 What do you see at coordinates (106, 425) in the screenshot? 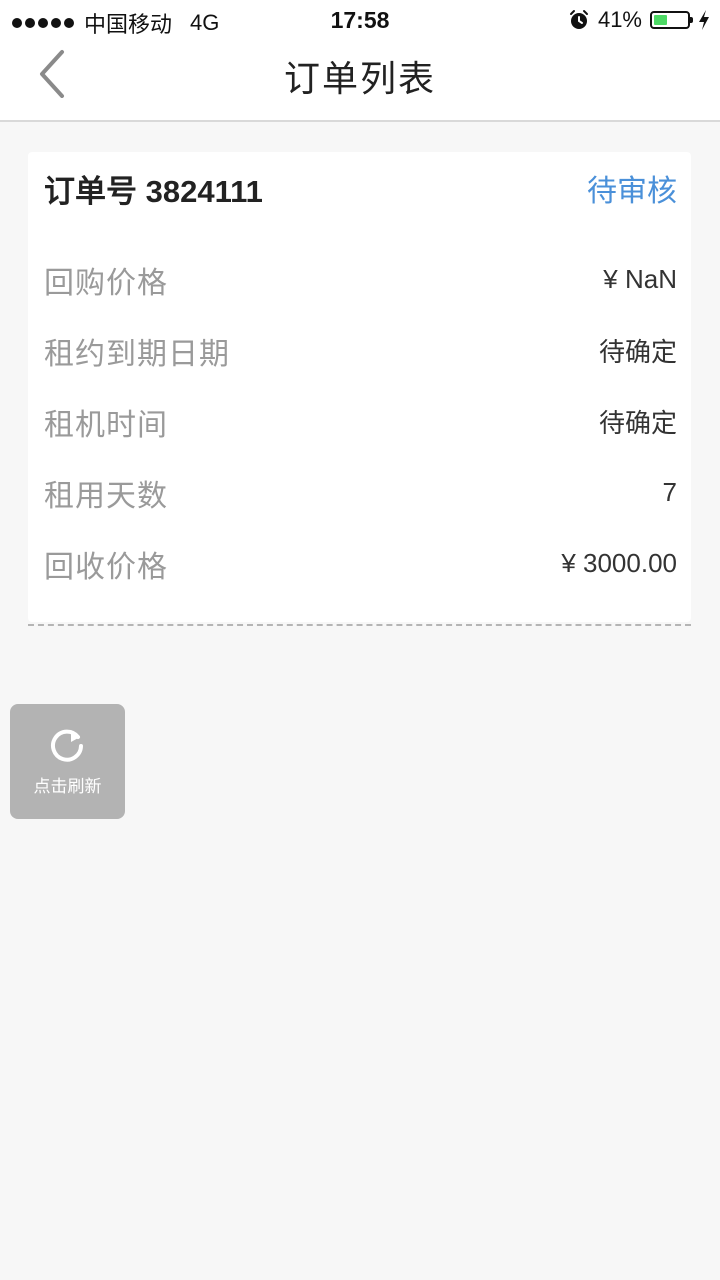
I see `detail-label: 租机时间` at bounding box center [106, 425].